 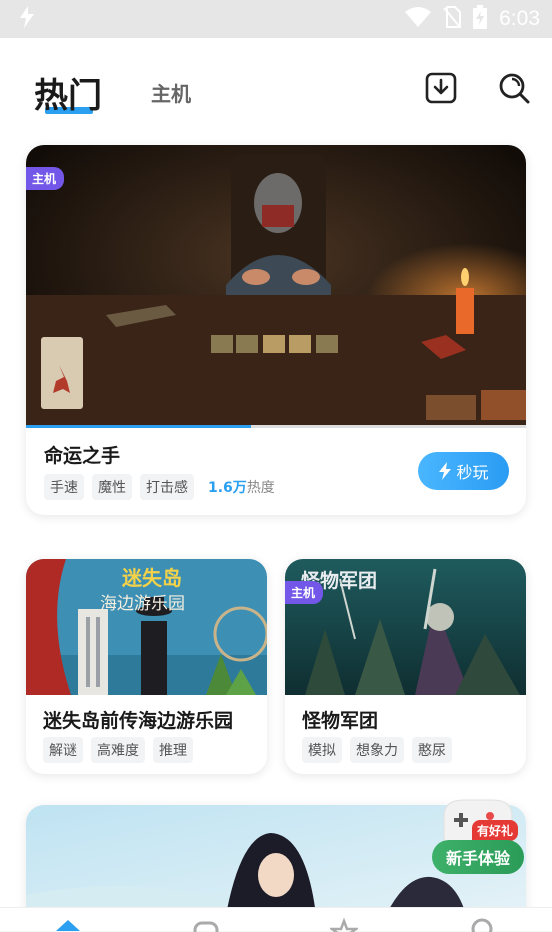 What do you see at coordinates (27, 19) in the screenshot?
I see `app-notification-icon` at bounding box center [27, 19].